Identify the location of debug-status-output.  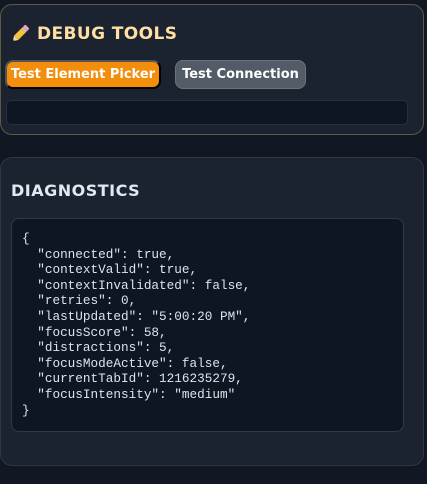
(207, 112).